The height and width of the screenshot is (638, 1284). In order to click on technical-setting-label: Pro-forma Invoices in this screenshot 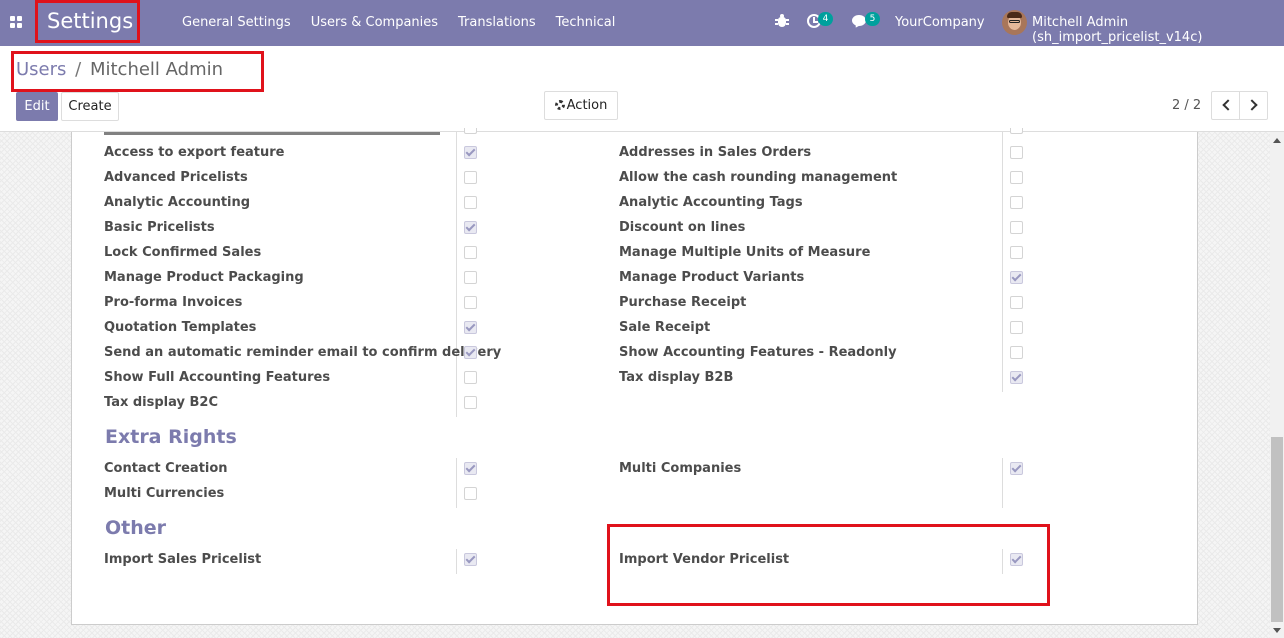, I will do `click(173, 302)`.